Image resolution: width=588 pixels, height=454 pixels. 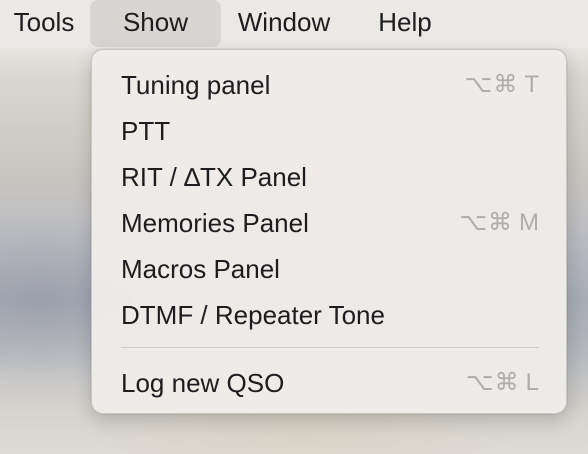 What do you see at coordinates (329, 85) in the screenshot?
I see `menu-item-tuning-panel: Tuning panel ⌥⌘ T` at bounding box center [329, 85].